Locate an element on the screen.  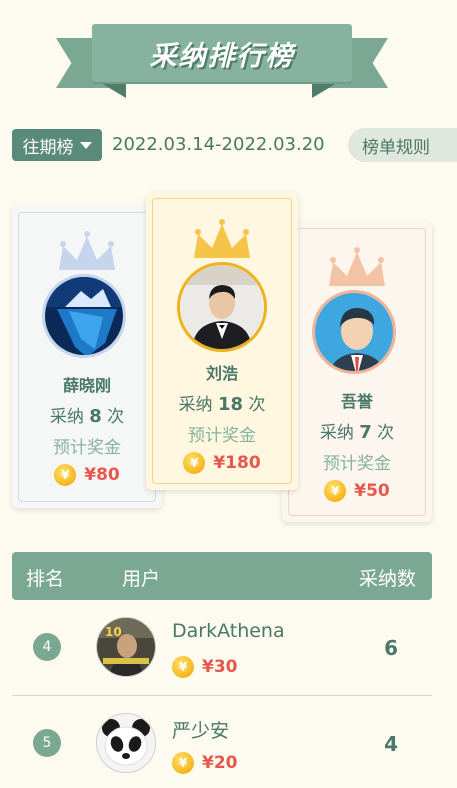
crown-bronze-icon is located at coordinates (357, 266).